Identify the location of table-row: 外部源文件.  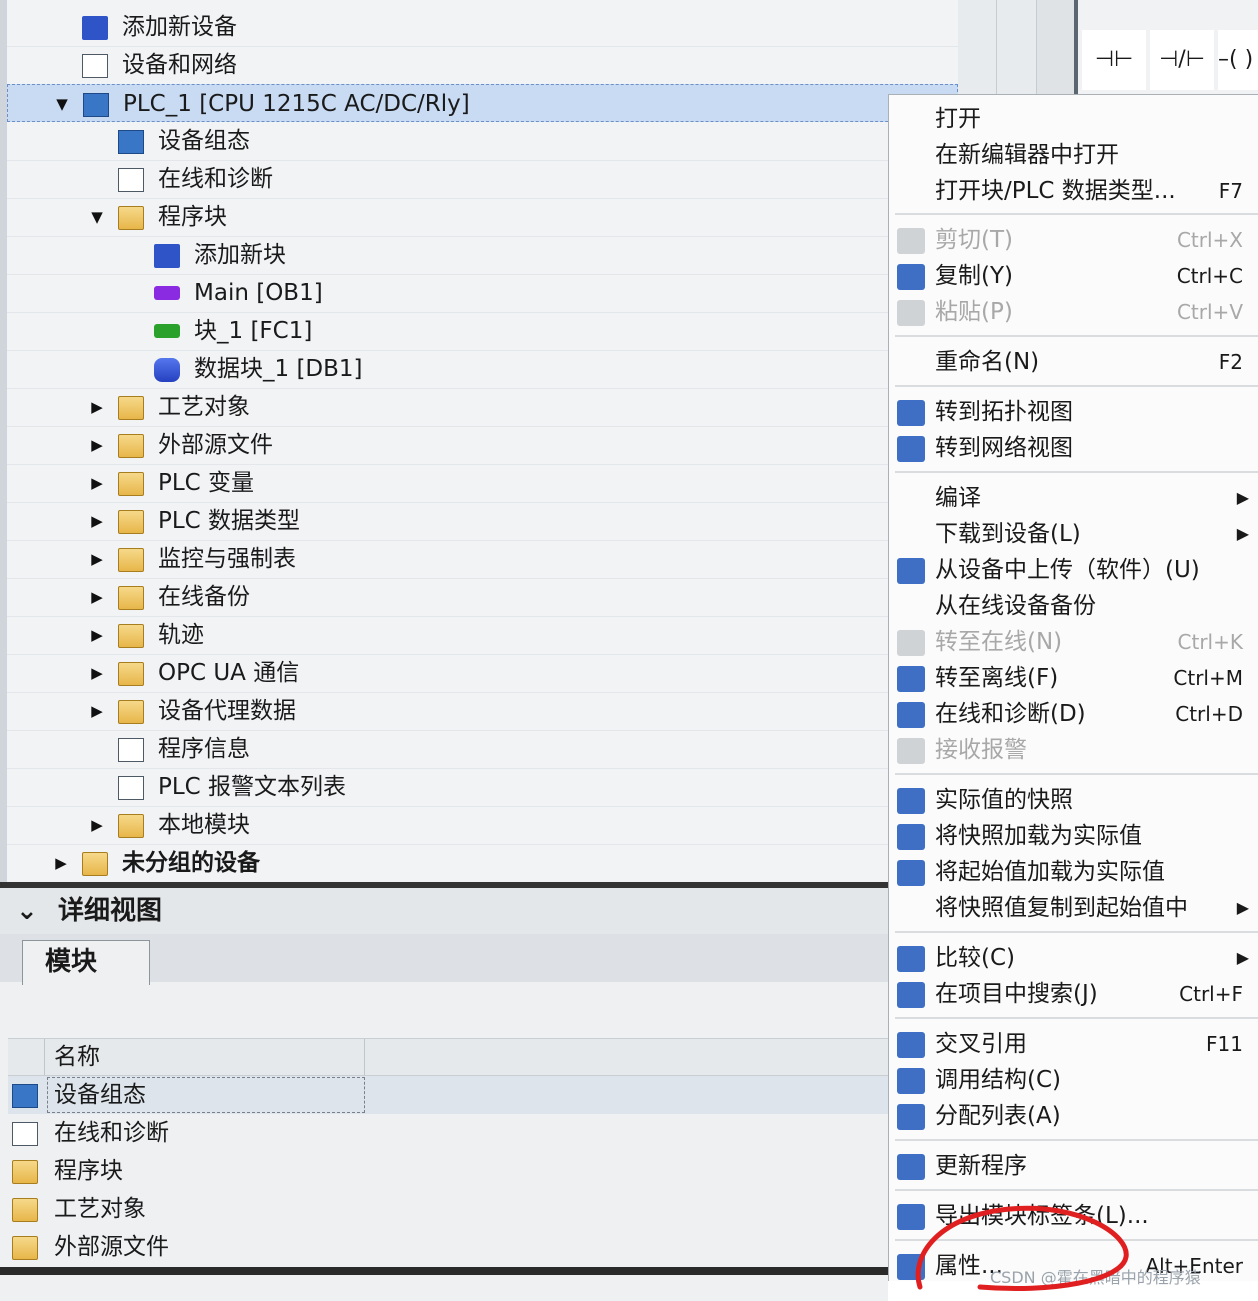
(448, 1247).